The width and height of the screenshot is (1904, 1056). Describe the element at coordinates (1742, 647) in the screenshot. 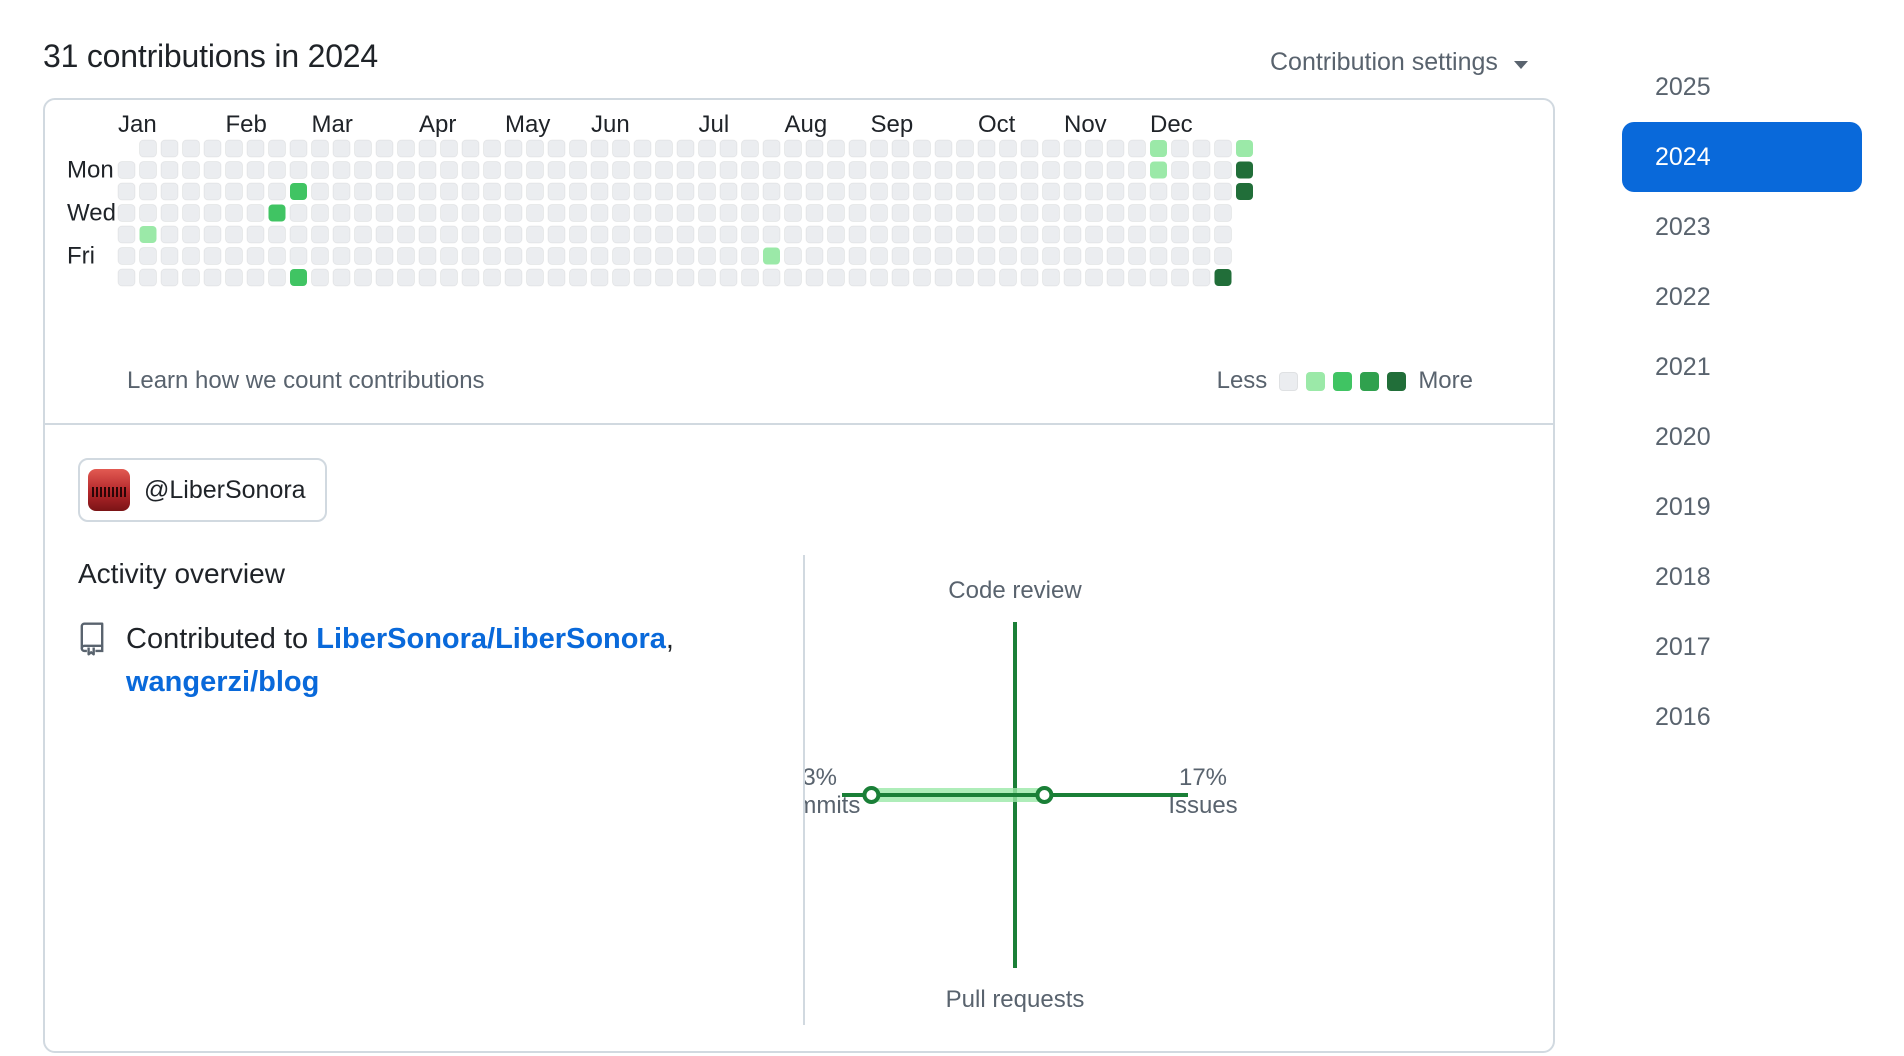

I see `year-link-2017: 2017` at that location.